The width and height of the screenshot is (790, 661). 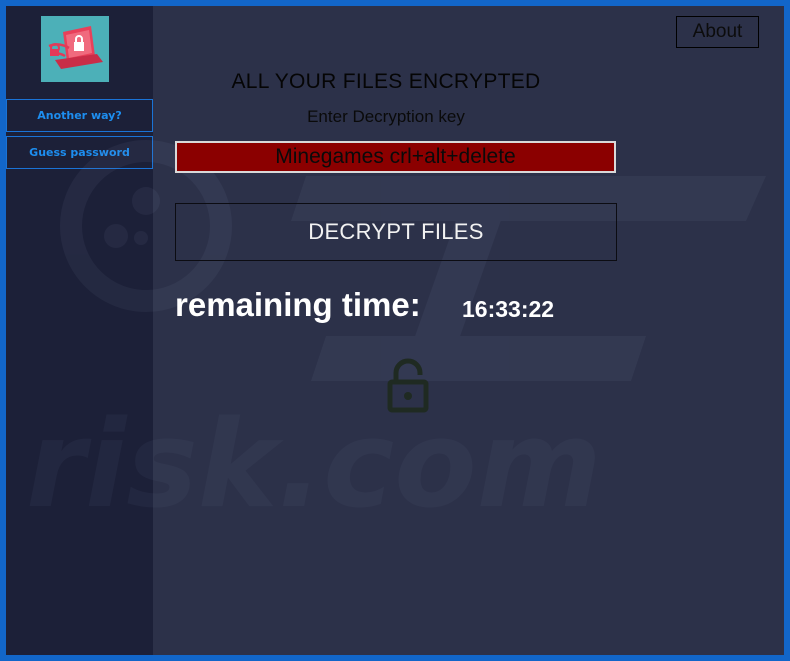 What do you see at coordinates (395, 157) in the screenshot?
I see `decryption-key-input` at bounding box center [395, 157].